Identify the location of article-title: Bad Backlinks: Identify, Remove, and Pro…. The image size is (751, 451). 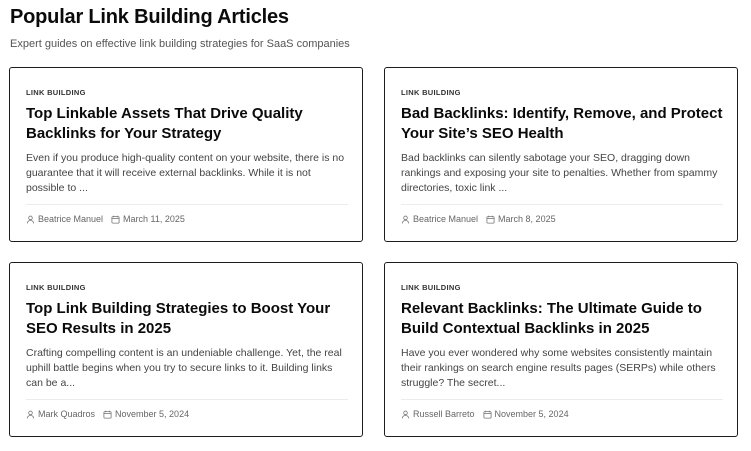
(563, 124).